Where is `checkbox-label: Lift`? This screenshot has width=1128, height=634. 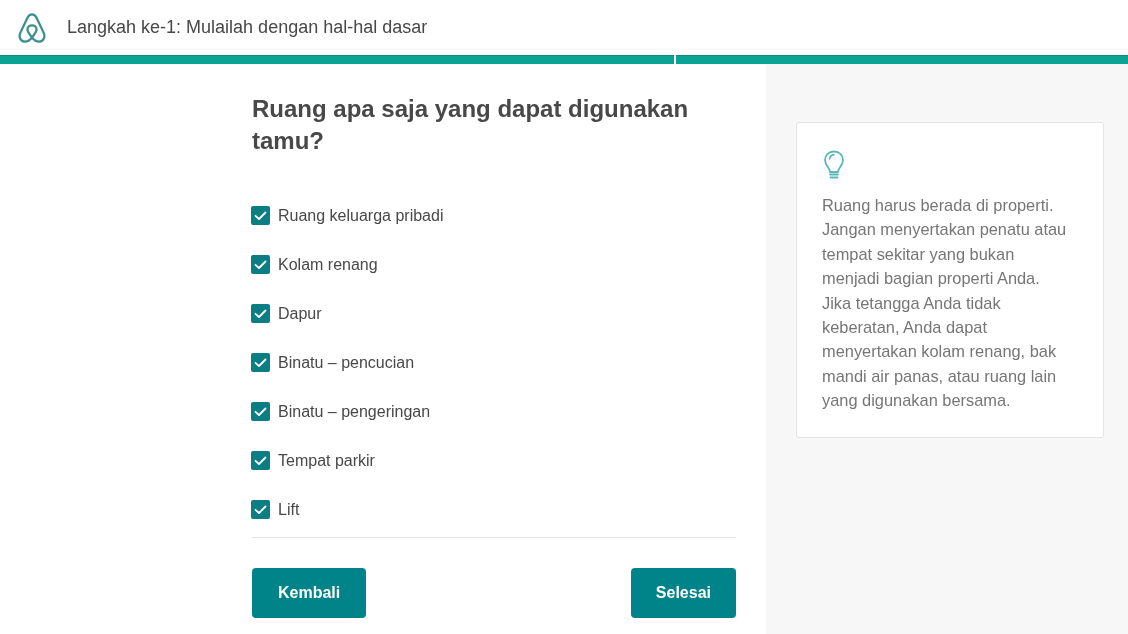 checkbox-label: Lift is located at coordinates (289, 509).